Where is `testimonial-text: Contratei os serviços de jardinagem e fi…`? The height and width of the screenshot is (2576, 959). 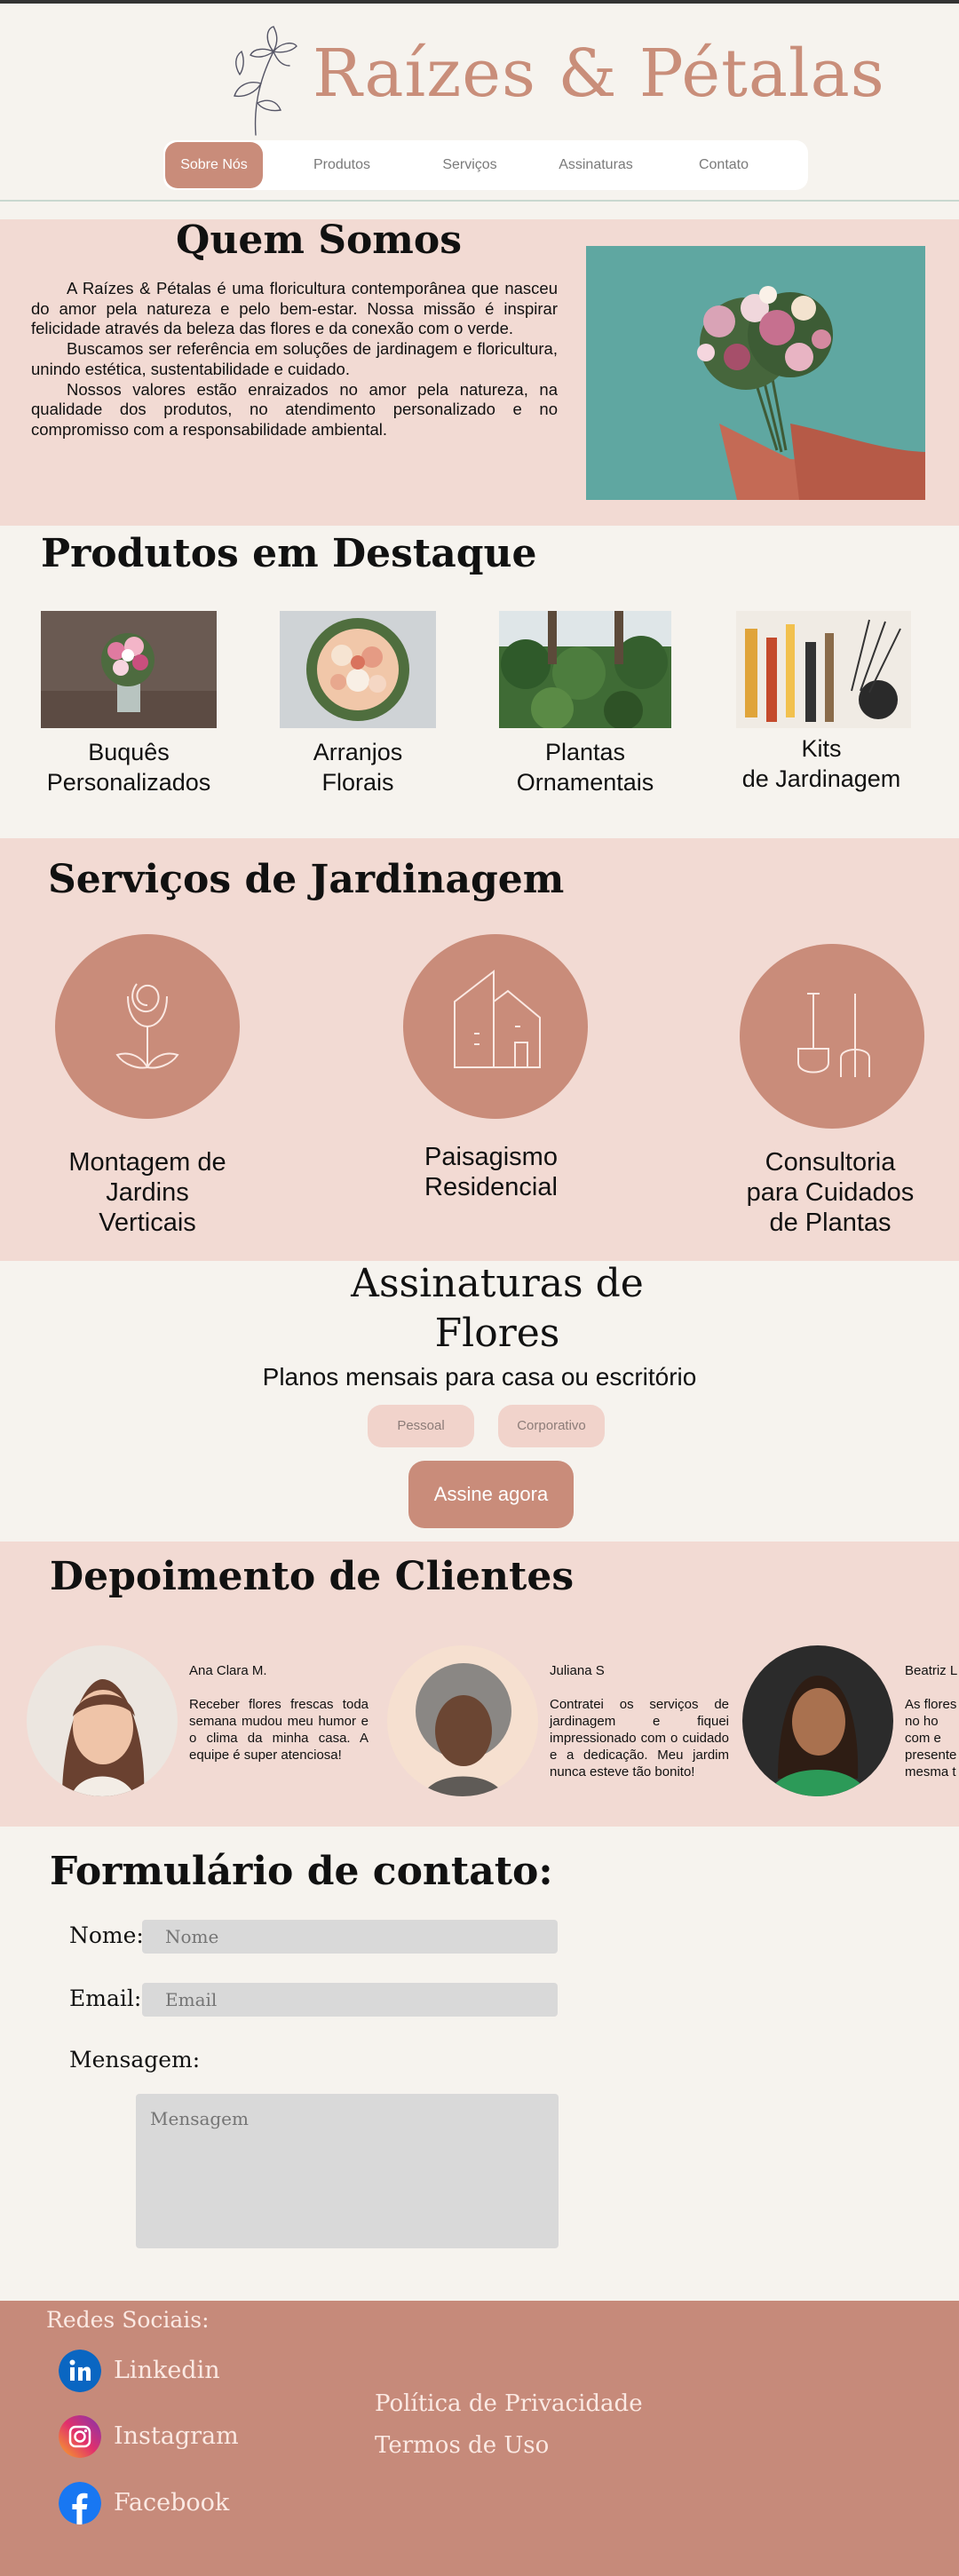 testimonial-text: Contratei os serviços de jardinagem e fi… is located at coordinates (639, 1738).